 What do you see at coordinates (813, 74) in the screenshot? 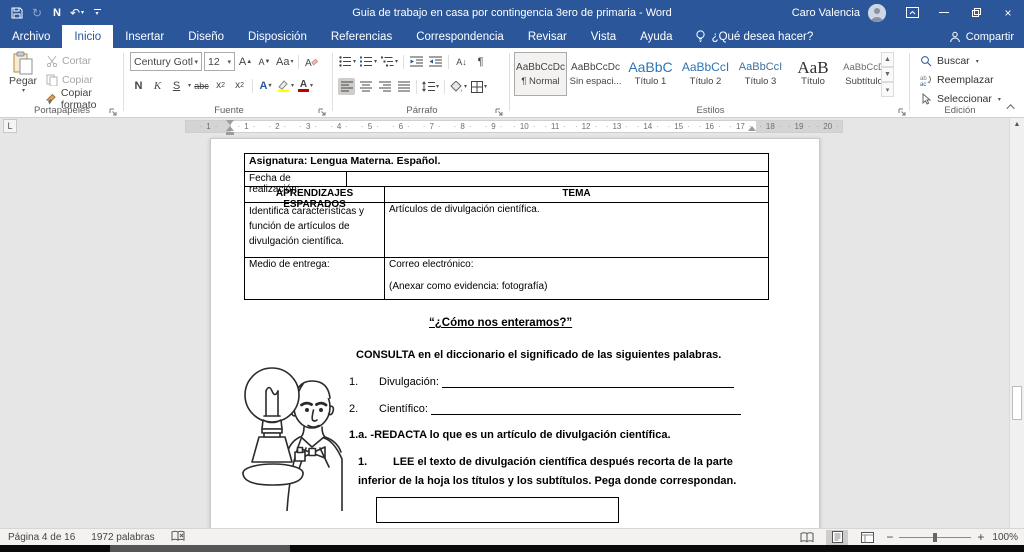
I see `style-titulo: AaB Título` at bounding box center [813, 74].